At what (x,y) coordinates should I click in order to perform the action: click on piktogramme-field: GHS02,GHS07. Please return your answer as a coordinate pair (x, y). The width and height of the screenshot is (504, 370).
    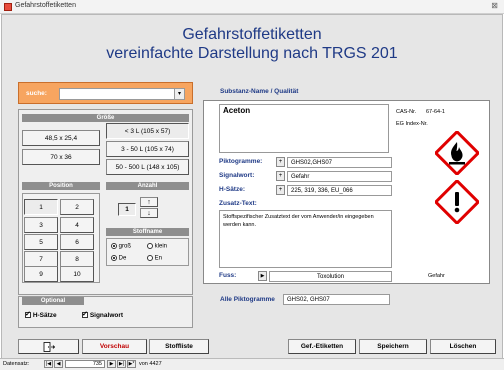
    Looking at the image, I should click on (339, 162).